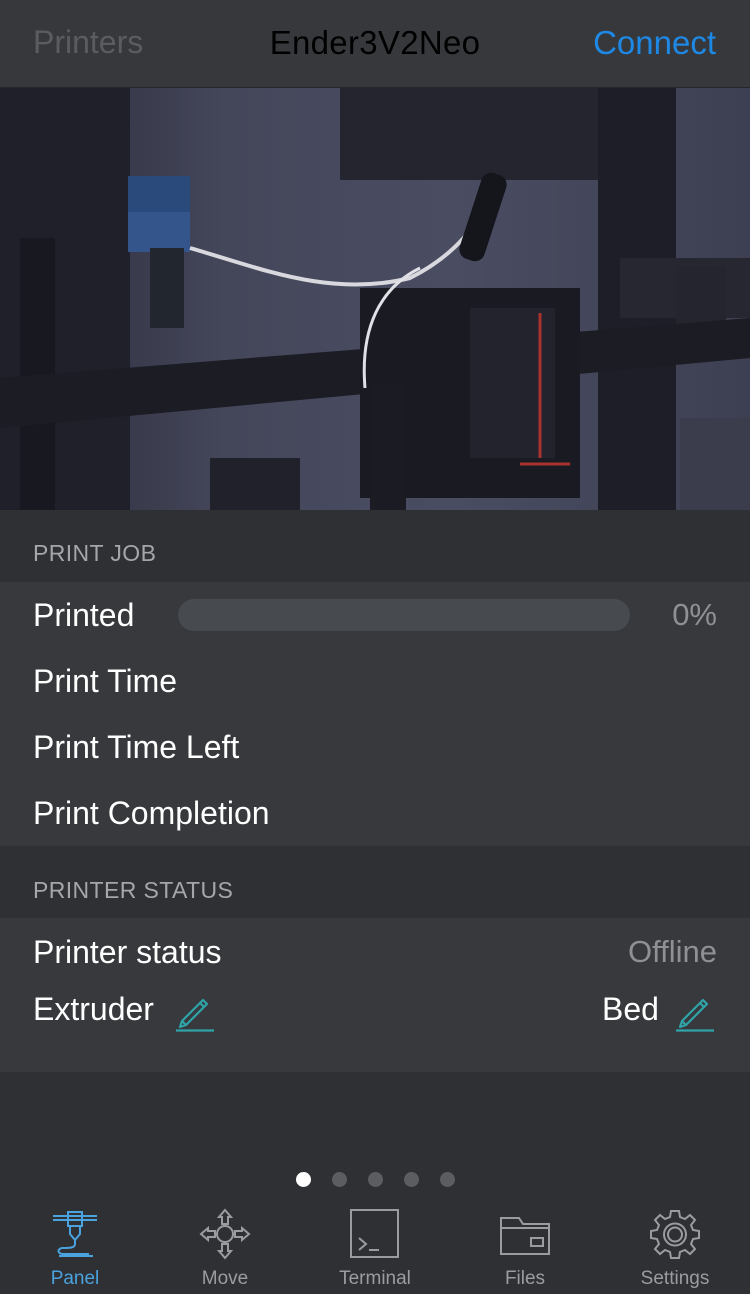  What do you see at coordinates (654, 43) in the screenshot?
I see `connect-button: Connect` at bounding box center [654, 43].